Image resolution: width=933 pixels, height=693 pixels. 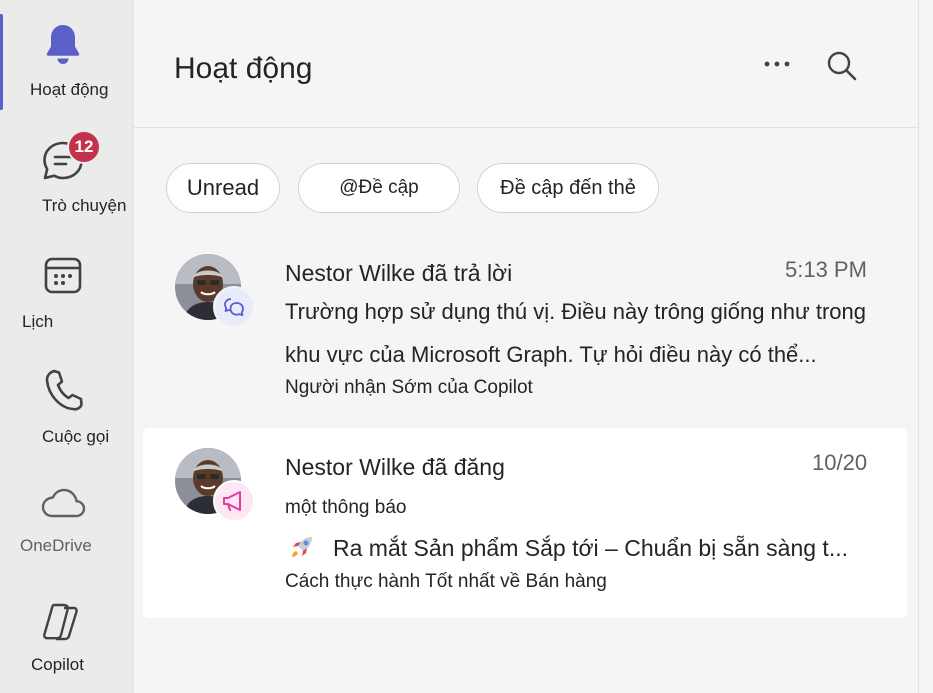 I want to click on rail-item-calls: Cuộc gọi, so click(x=66, y=410).